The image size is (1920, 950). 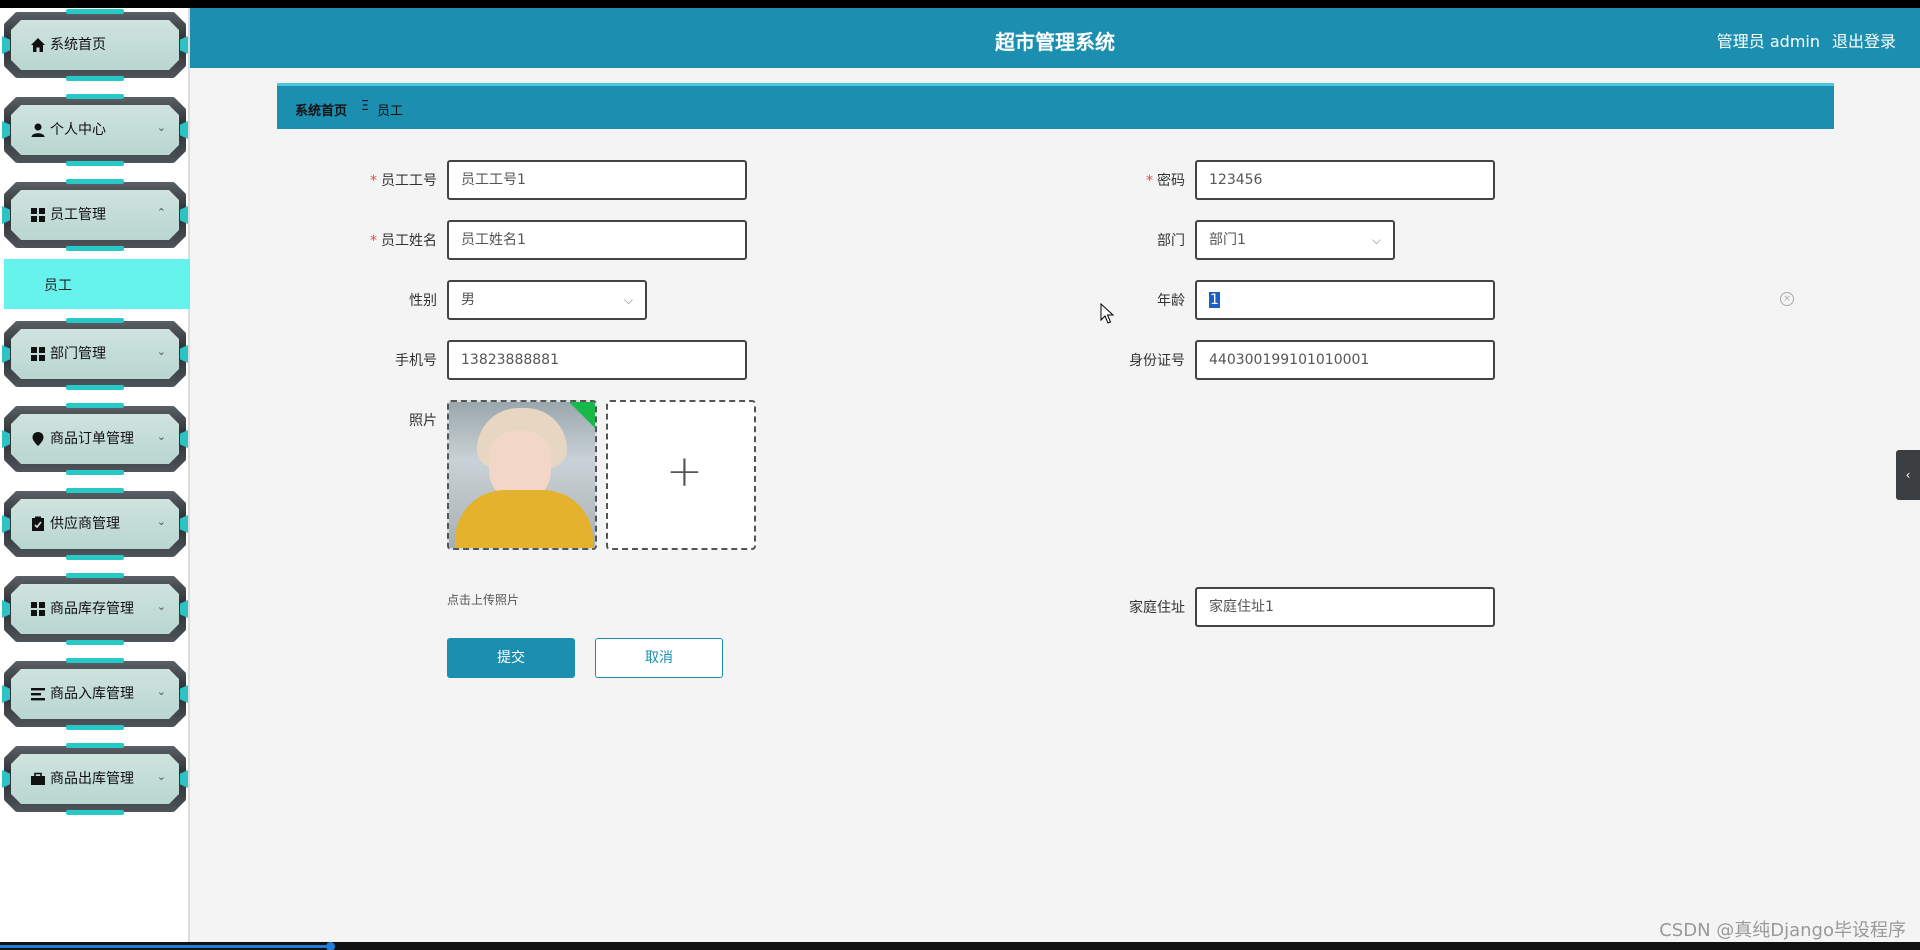 I want to click on breadcrumb-home: 系统首页, so click(x=321, y=109).